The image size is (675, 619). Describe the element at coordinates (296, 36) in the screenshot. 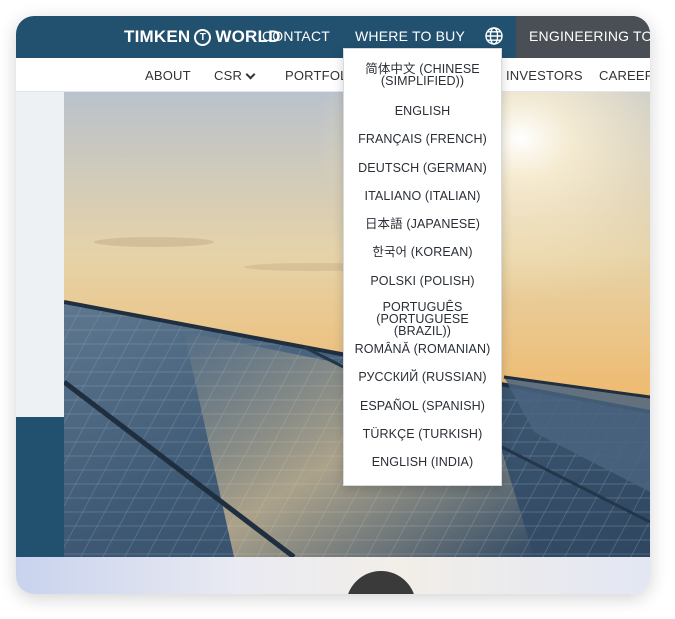

I see `contact-link: CONTACT` at that location.